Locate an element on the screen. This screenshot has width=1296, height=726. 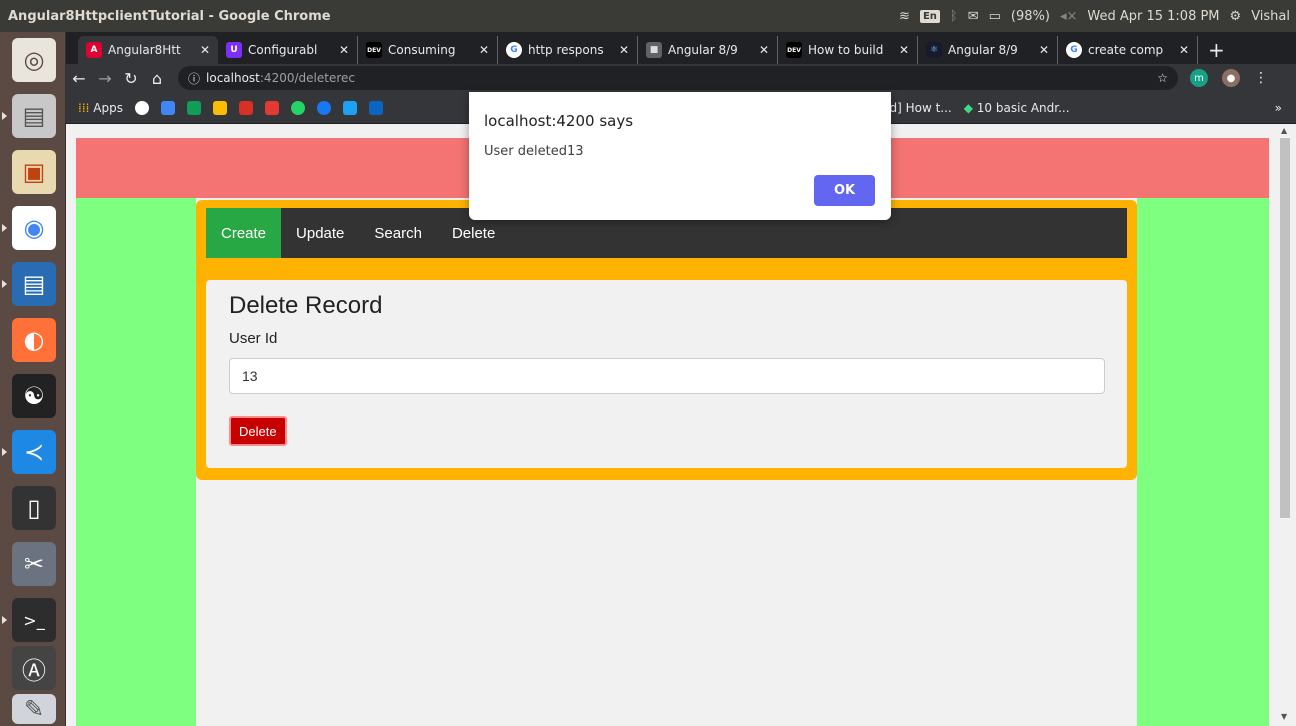
browser-tab-3: G http respons ✕ is located at coordinates (568, 50).